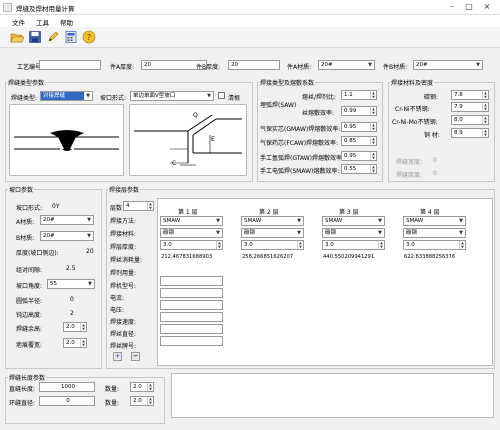  I want to click on straight-label: 直缝长度:, so click(22, 389).